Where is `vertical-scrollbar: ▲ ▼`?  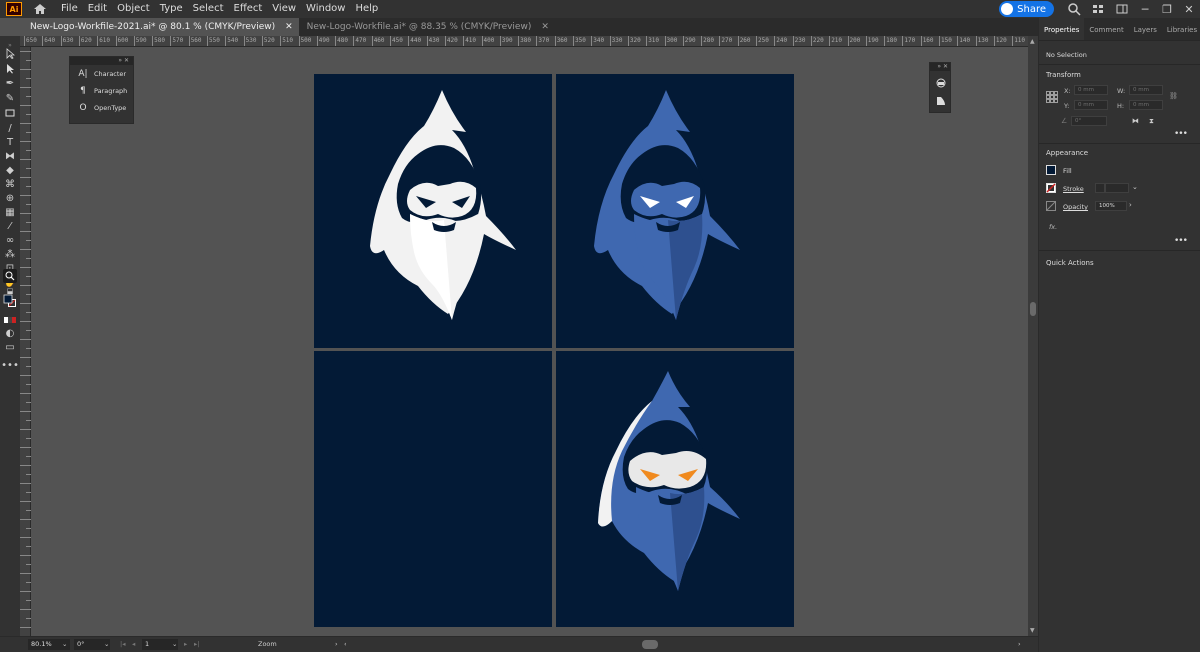 vertical-scrollbar: ▲ ▼ is located at coordinates (1033, 336).